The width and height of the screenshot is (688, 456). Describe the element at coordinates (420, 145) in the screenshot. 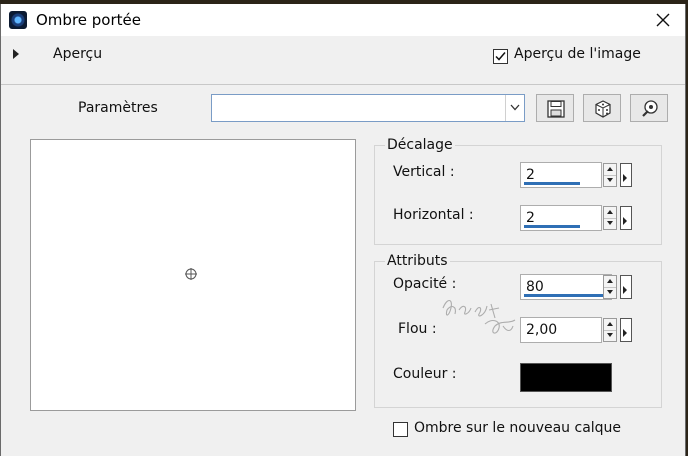

I see `offset-group-title: Décalage` at that location.